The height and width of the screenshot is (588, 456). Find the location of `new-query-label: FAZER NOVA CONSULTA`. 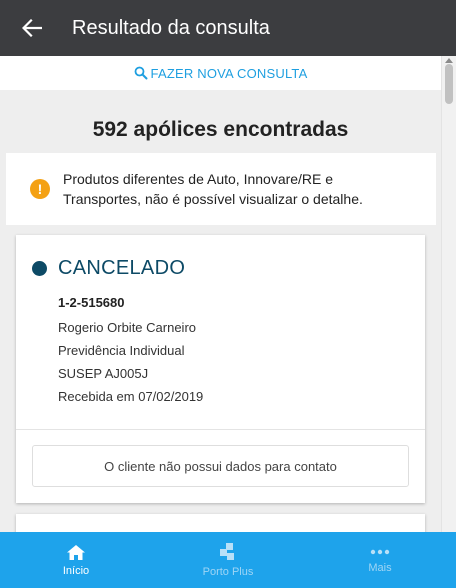

new-query-label: FAZER NOVA CONSULTA is located at coordinates (229, 73).